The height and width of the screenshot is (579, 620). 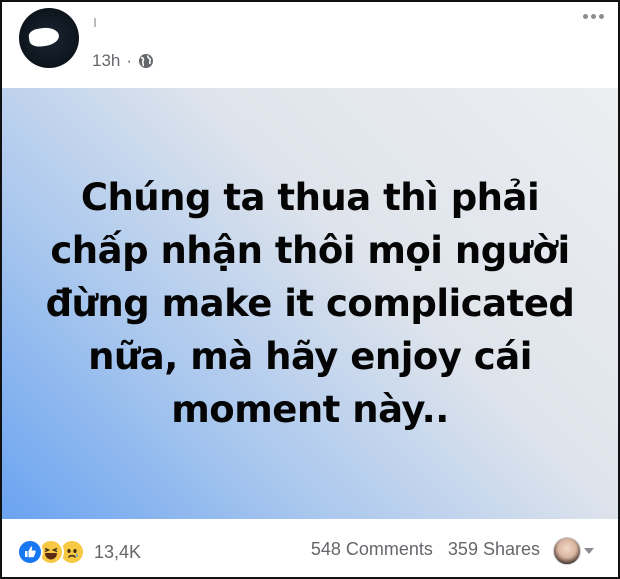 What do you see at coordinates (310, 45) in the screenshot?
I see `post-header: 13h ·` at bounding box center [310, 45].